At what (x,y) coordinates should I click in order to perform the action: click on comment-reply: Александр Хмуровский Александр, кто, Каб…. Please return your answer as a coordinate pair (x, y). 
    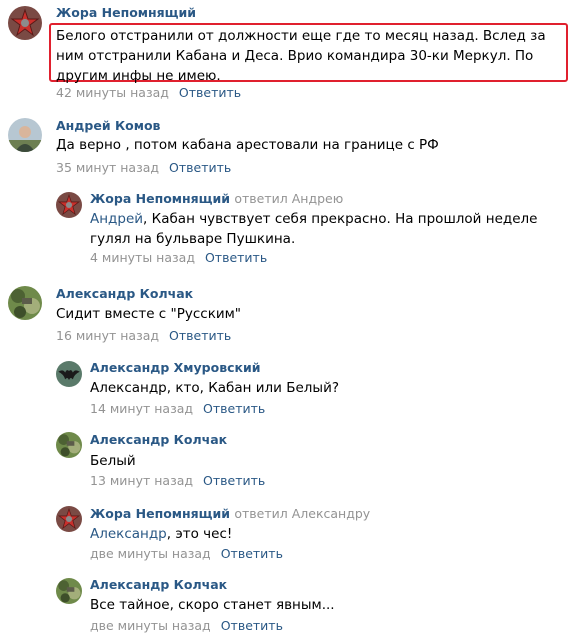
    Looking at the image, I should click on (285, 387).